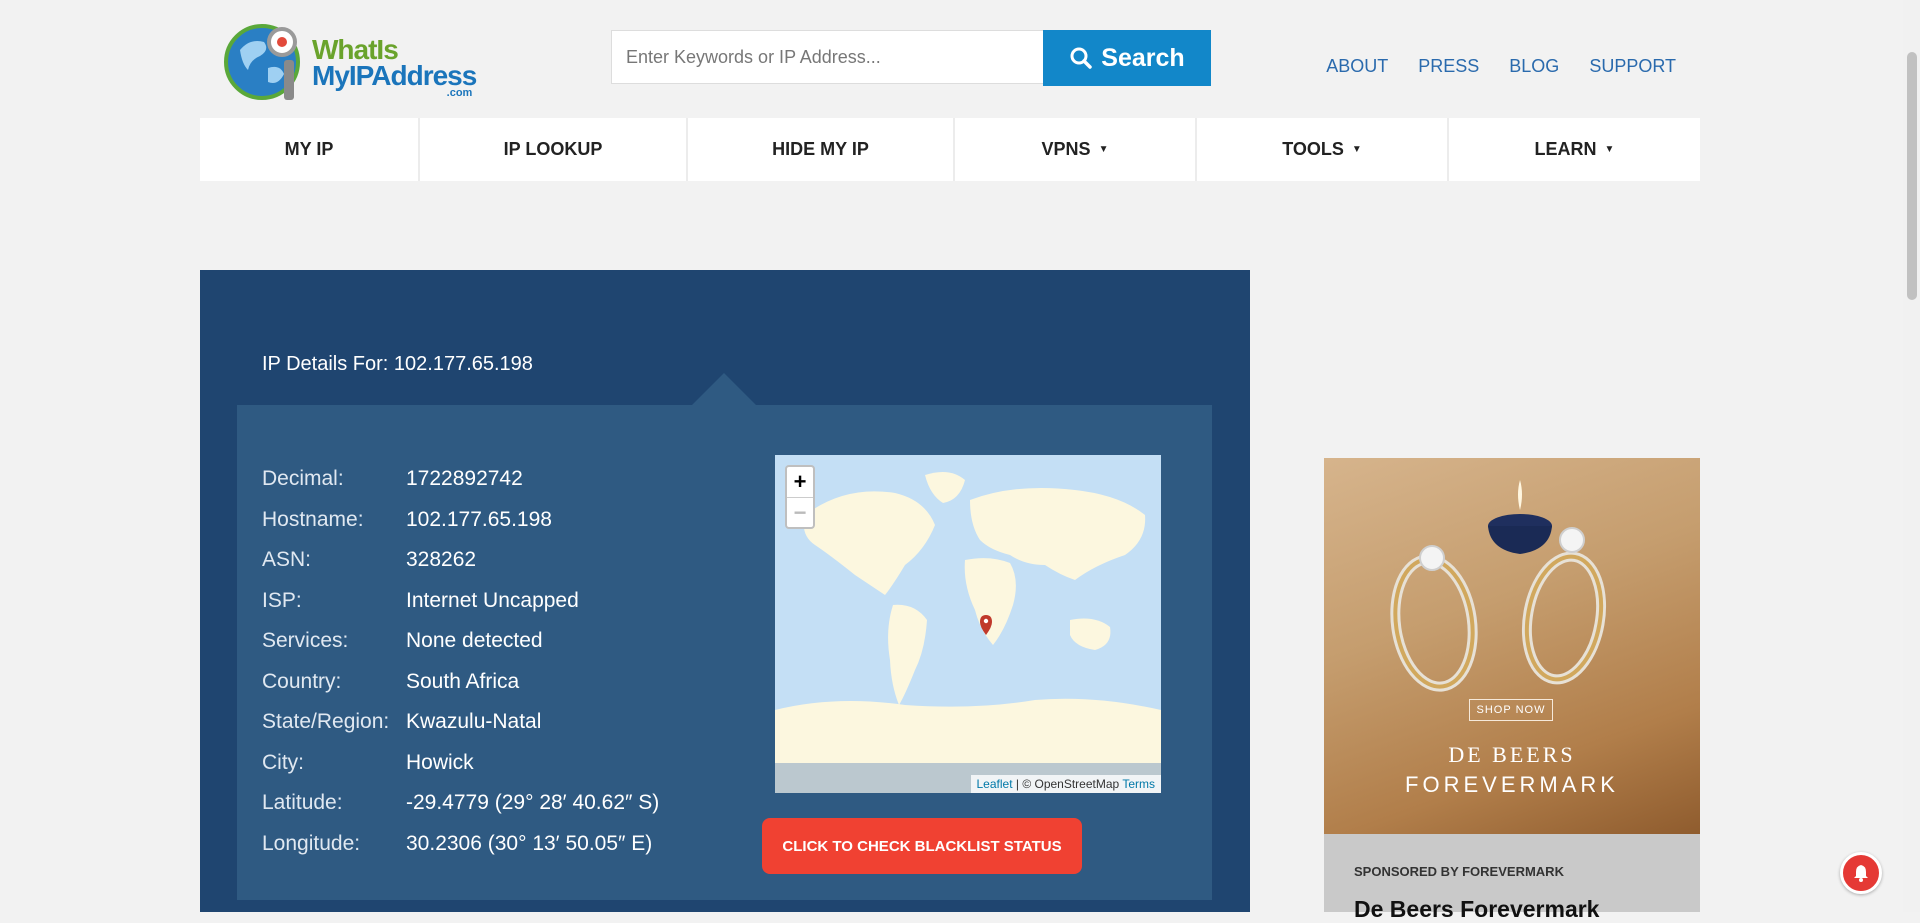 The image size is (1920, 923). I want to click on detail-row-city: City: Howick, so click(460, 763).